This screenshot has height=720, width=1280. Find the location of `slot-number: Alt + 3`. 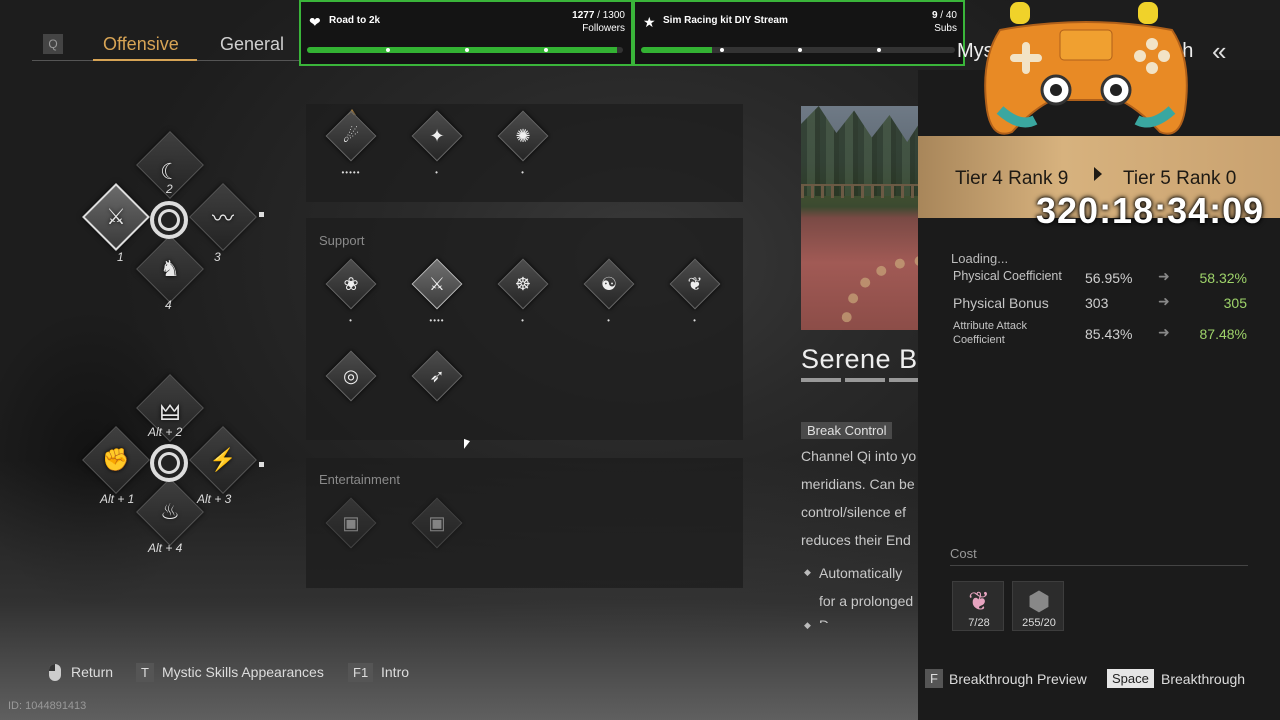

slot-number: Alt + 3 is located at coordinates (214, 499).